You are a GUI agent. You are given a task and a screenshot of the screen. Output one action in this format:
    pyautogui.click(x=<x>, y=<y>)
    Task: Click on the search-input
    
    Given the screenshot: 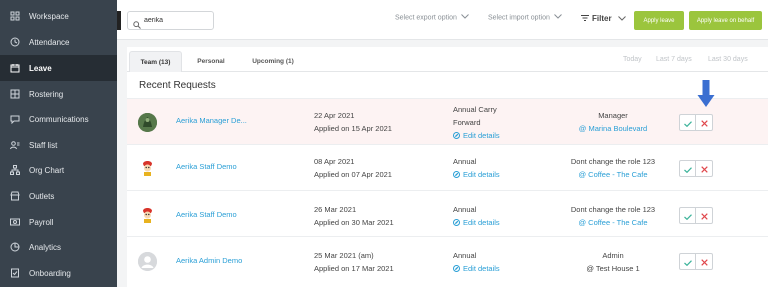 What is the action you would take?
    pyautogui.click(x=177, y=20)
    